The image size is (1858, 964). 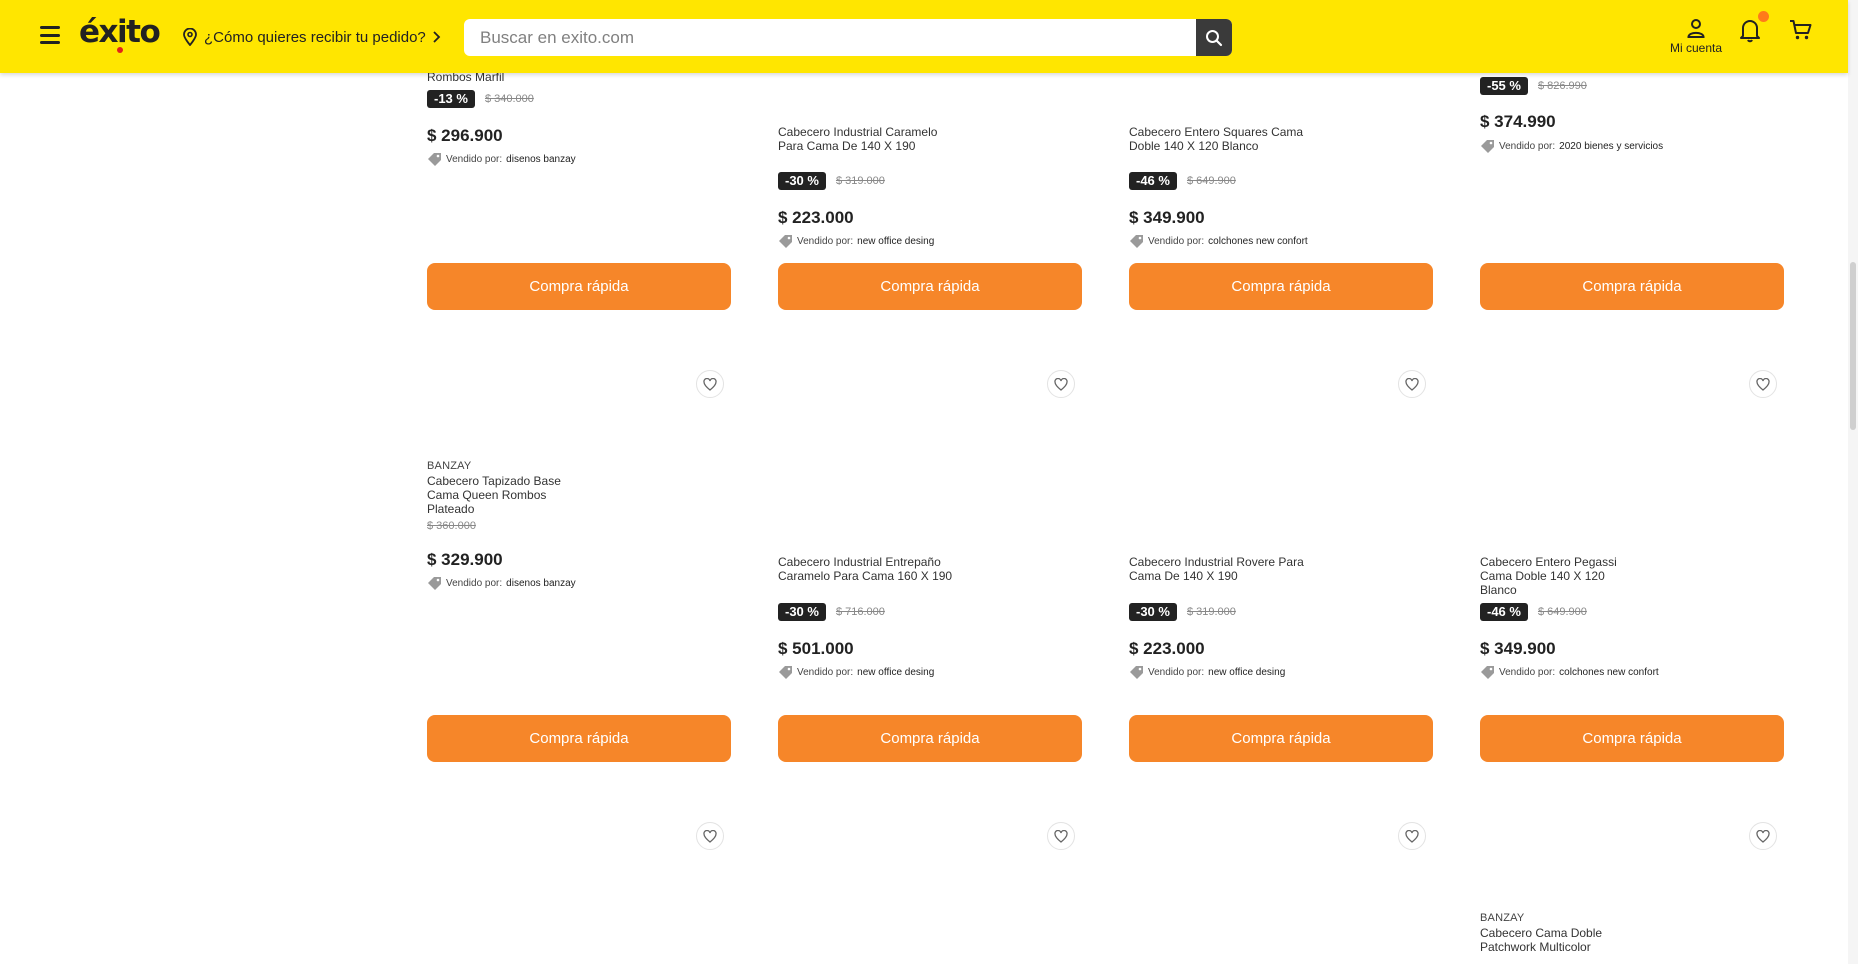 What do you see at coordinates (451, 526) in the screenshot?
I see `old-price: $ 360.000` at bounding box center [451, 526].